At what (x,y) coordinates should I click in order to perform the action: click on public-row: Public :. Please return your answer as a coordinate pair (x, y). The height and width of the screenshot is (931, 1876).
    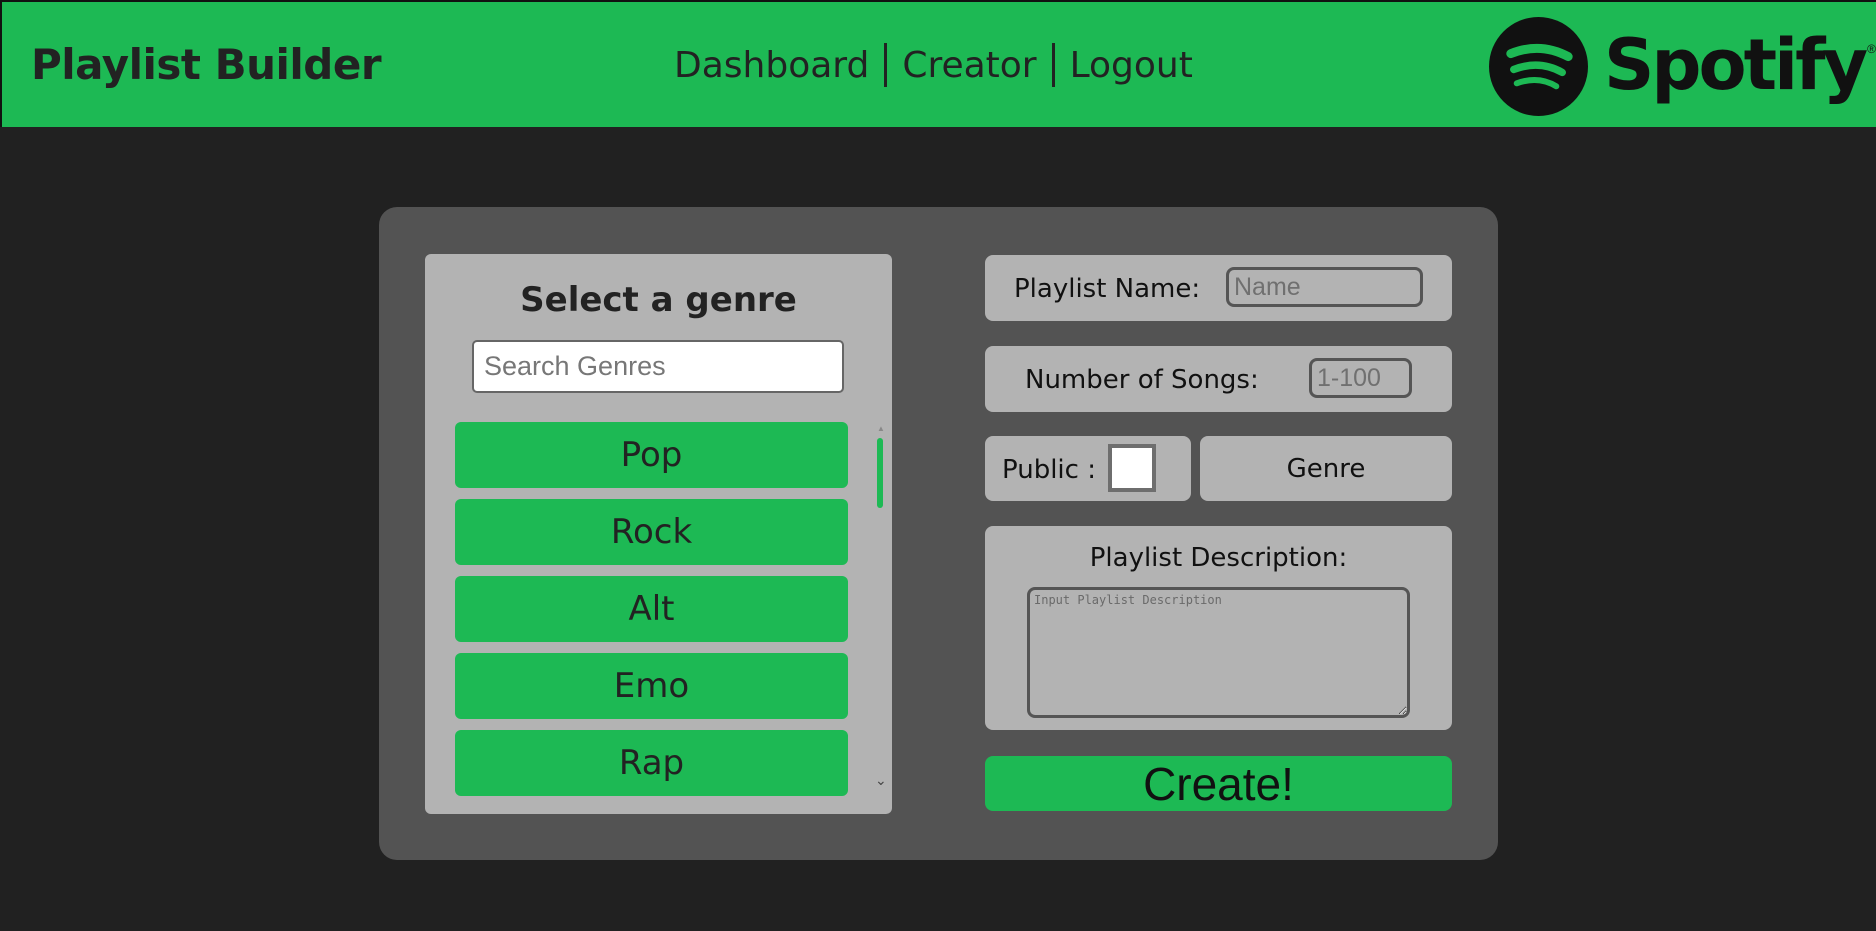
    Looking at the image, I should click on (1088, 468).